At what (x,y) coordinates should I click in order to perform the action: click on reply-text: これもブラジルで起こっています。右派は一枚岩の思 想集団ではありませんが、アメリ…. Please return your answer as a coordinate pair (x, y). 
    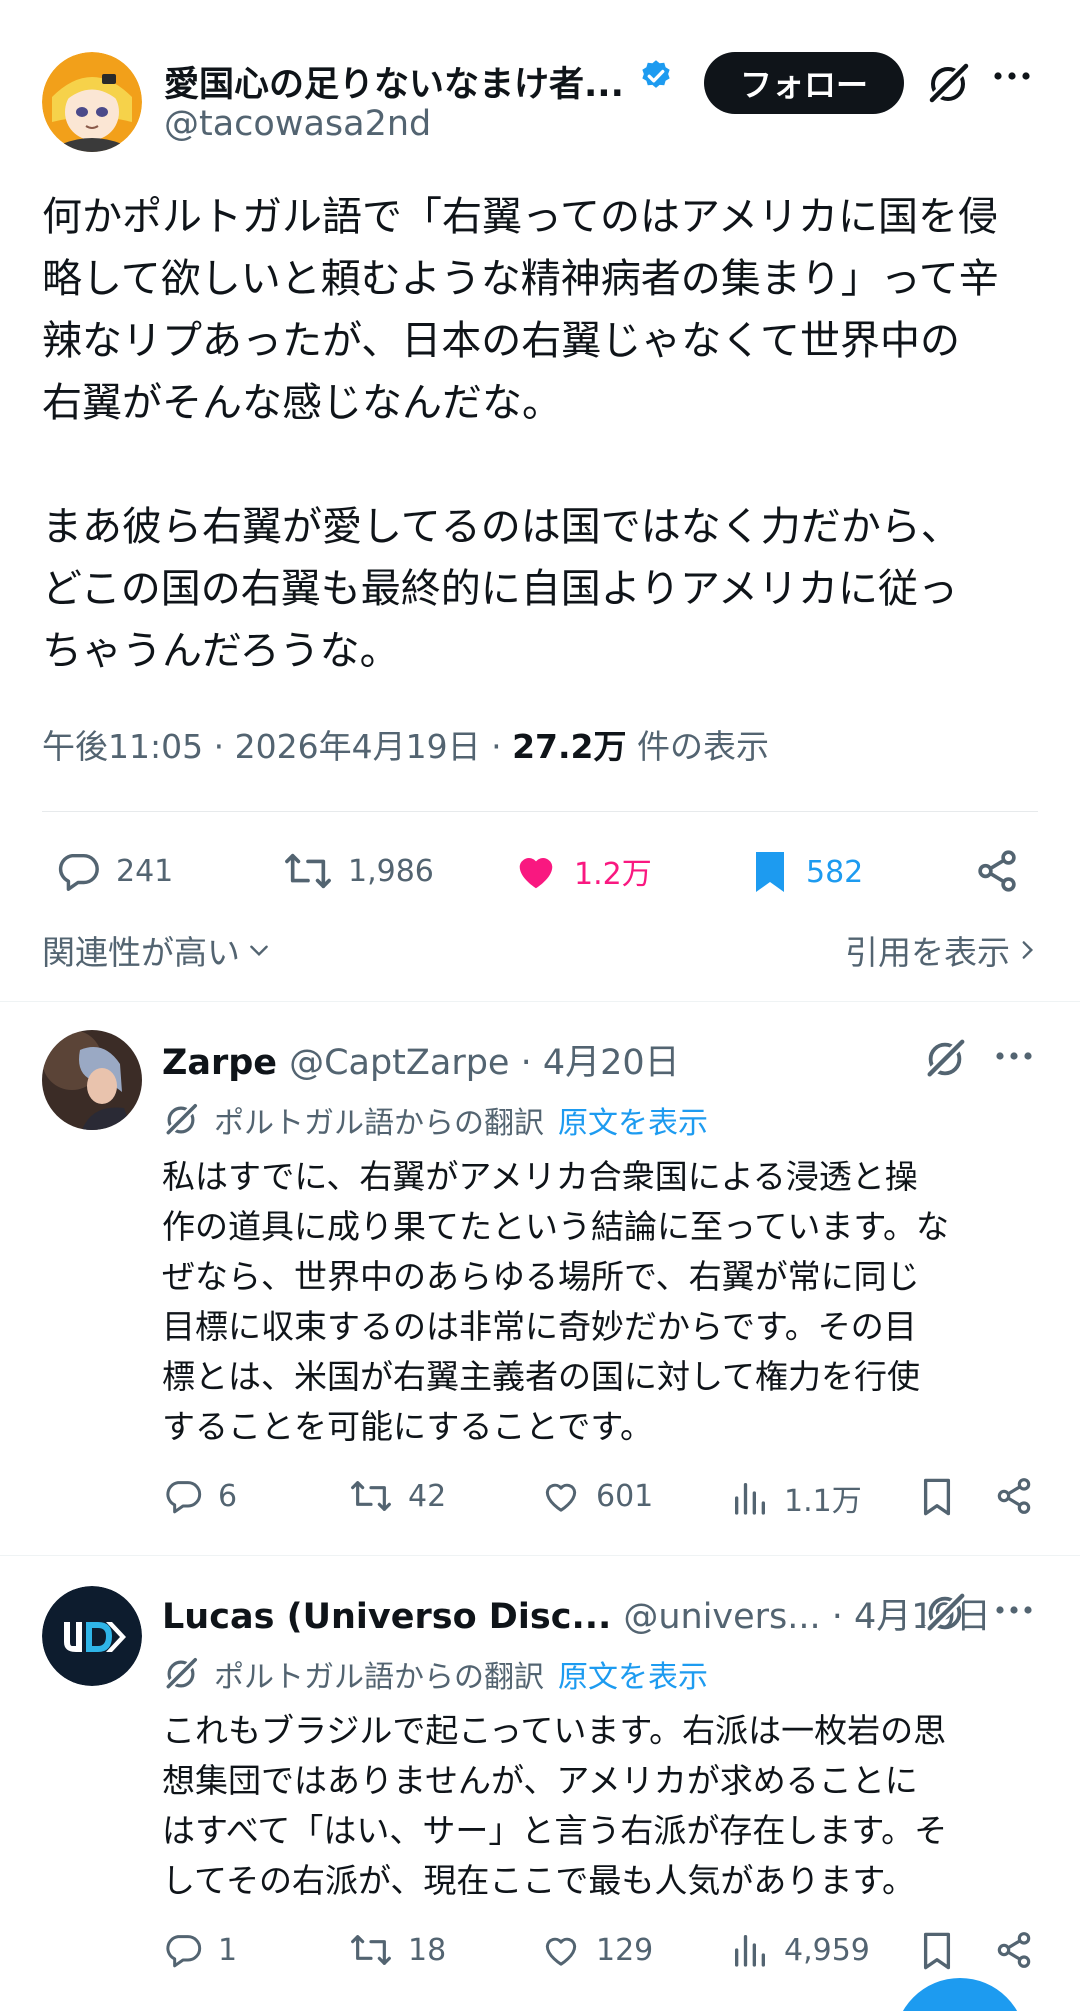
    Looking at the image, I should click on (555, 1805).